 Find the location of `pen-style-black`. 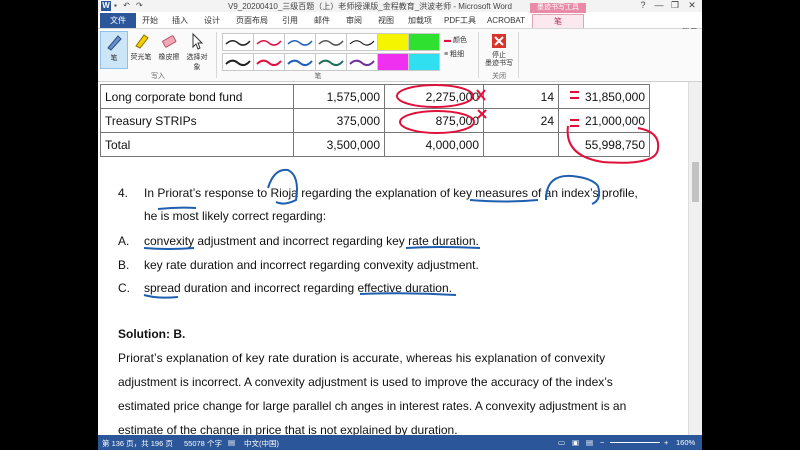

pen-style-black is located at coordinates (238, 42).